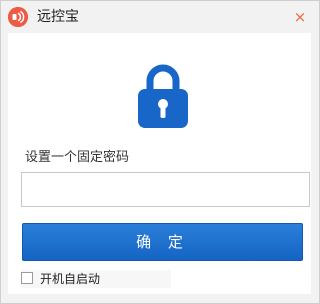 Image resolution: width=320 pixels, height=304 pixels. What do you see at coordinates (163, 96) in the screenshot?
I see `lock-icon` at bounding box center [163, 96].